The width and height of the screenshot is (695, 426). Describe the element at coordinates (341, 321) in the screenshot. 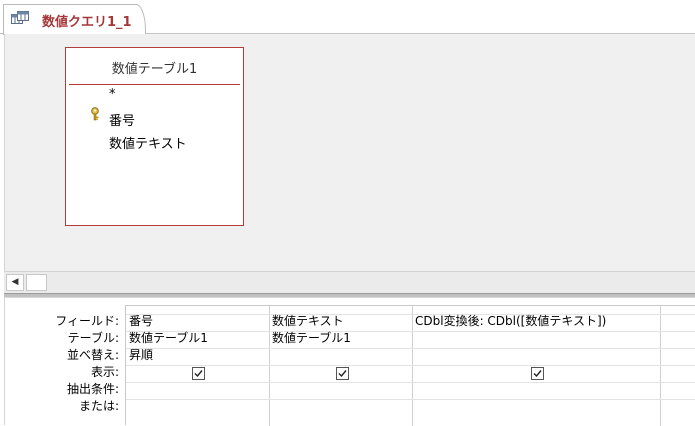

I see `grid-cell-field: 数値テキスト` at that location.